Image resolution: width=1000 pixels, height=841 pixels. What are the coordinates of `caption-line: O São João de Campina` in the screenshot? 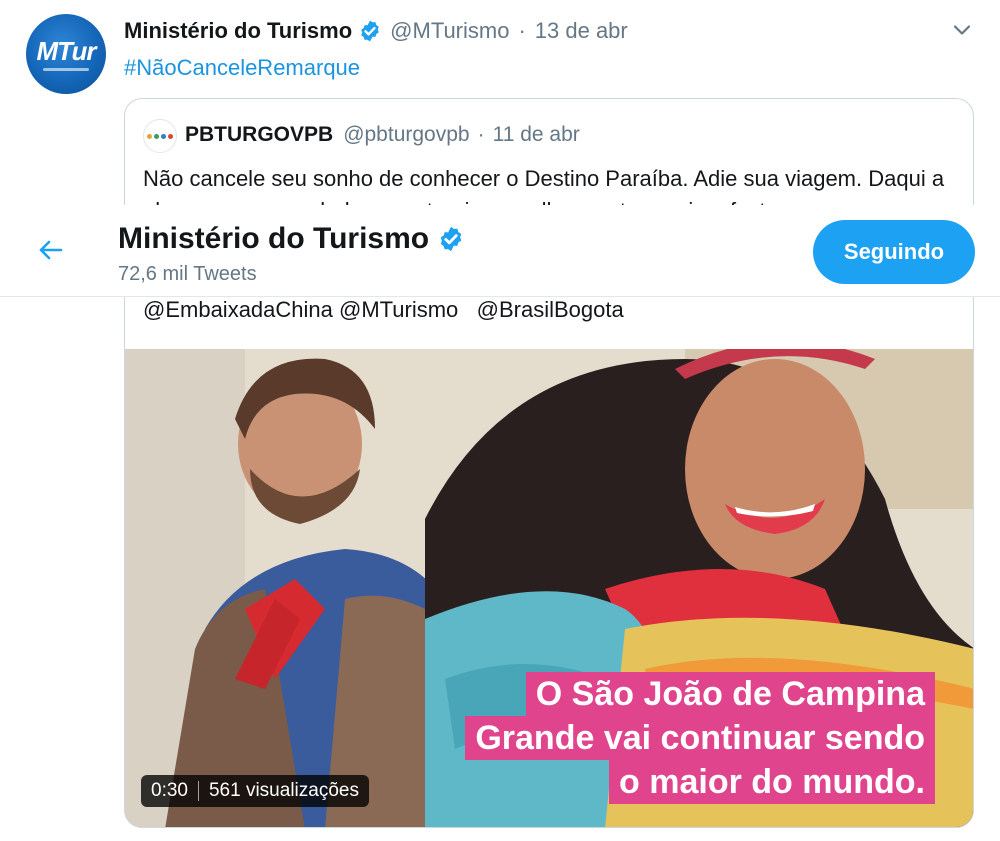 It's located at (730, 694).